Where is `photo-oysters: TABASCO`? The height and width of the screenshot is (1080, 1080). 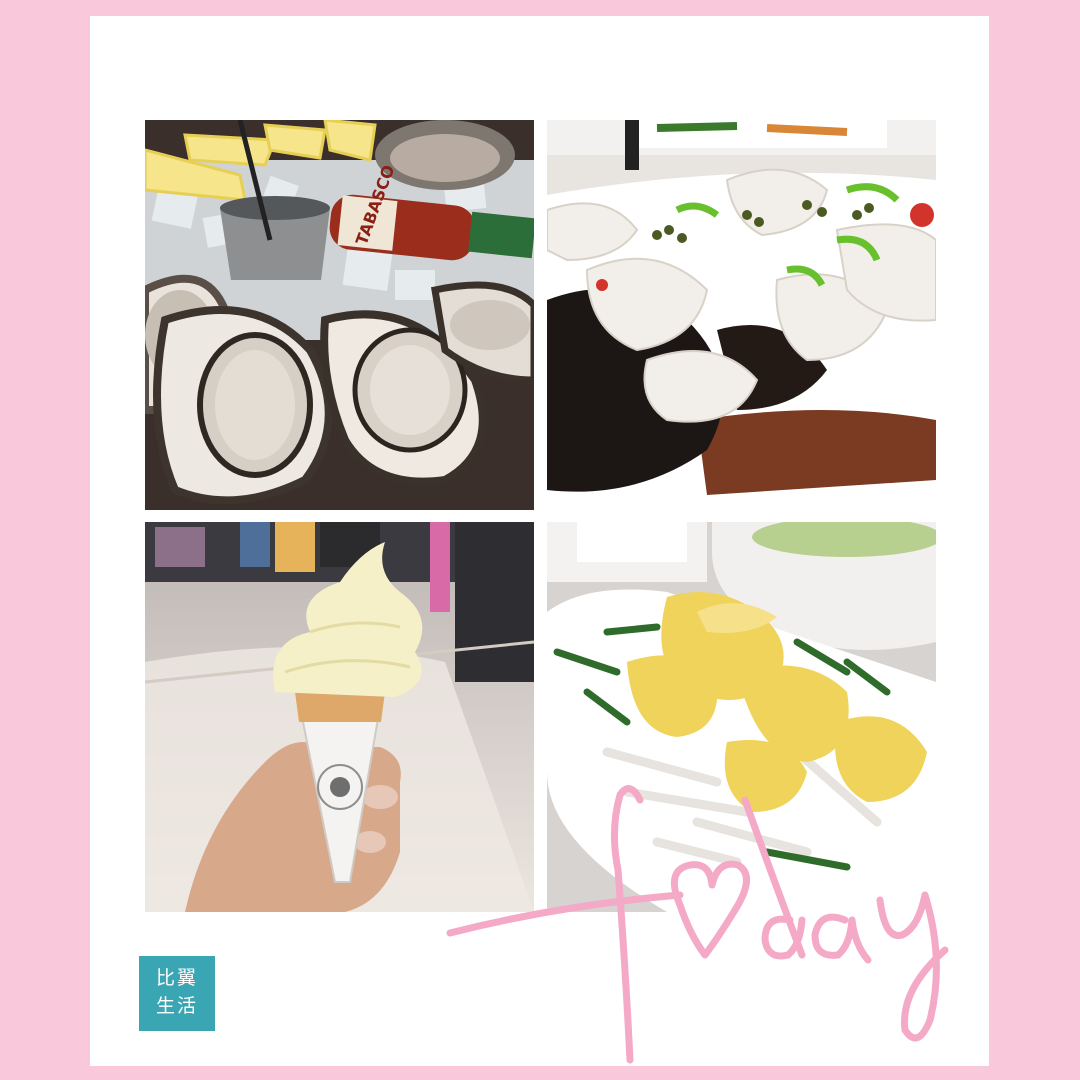 photo-oysters: TABASCO is located at coordinates (339, 315).